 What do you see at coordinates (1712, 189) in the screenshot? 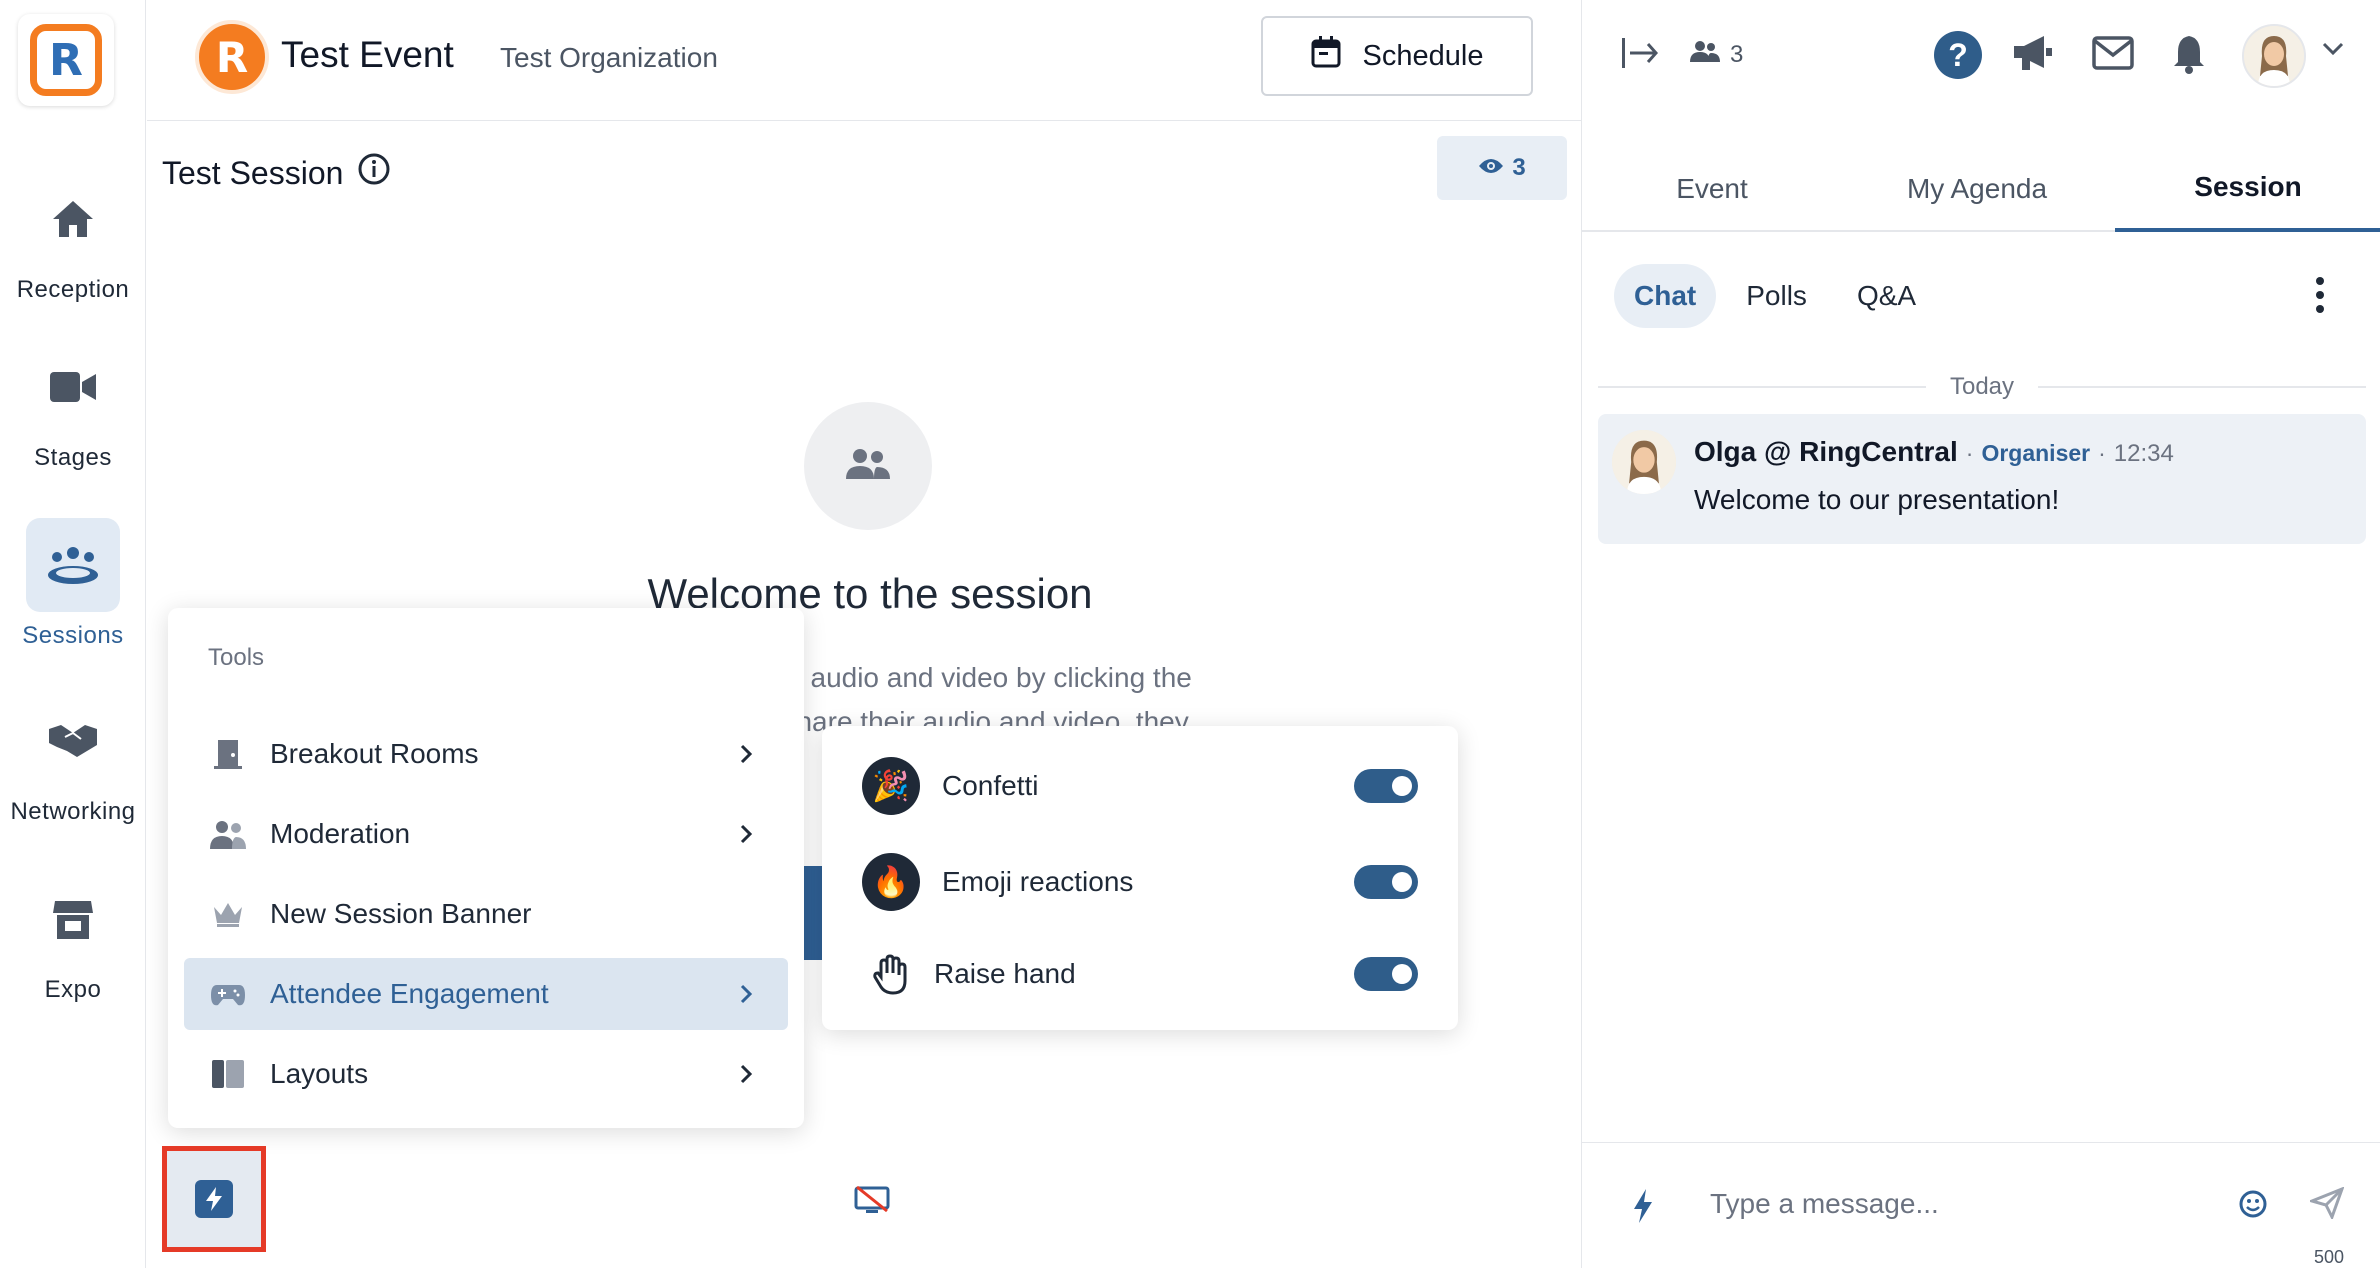
I see `tab-event: Event` at bounding box center [1712, 189].